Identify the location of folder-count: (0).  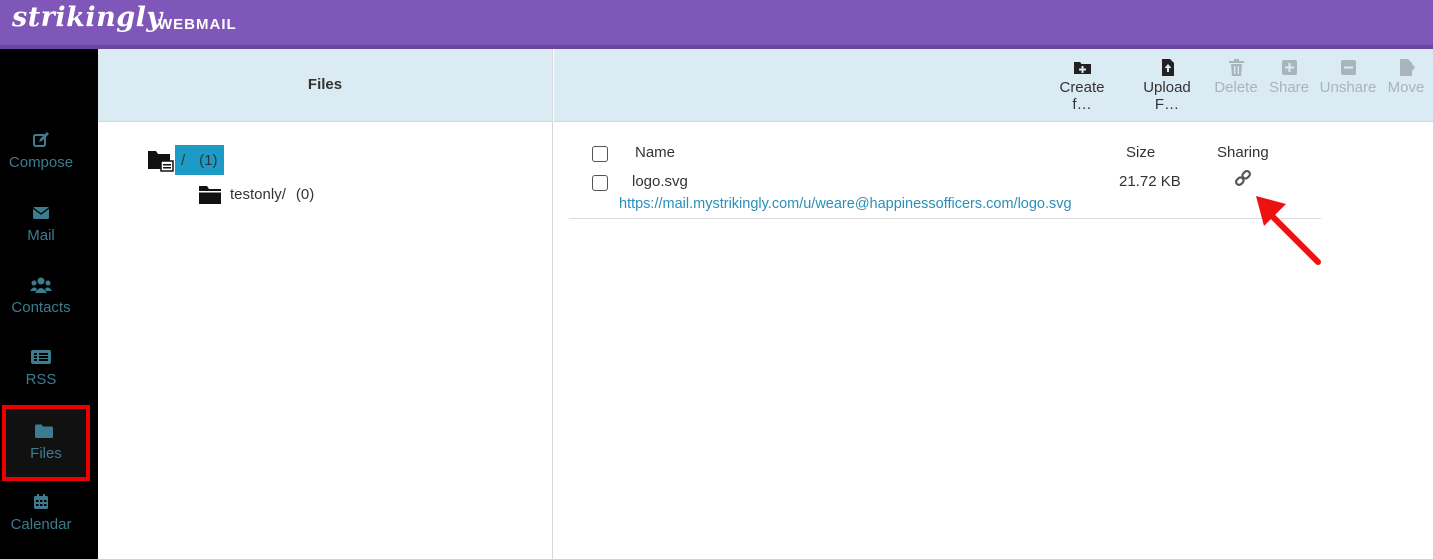
(305, 194).